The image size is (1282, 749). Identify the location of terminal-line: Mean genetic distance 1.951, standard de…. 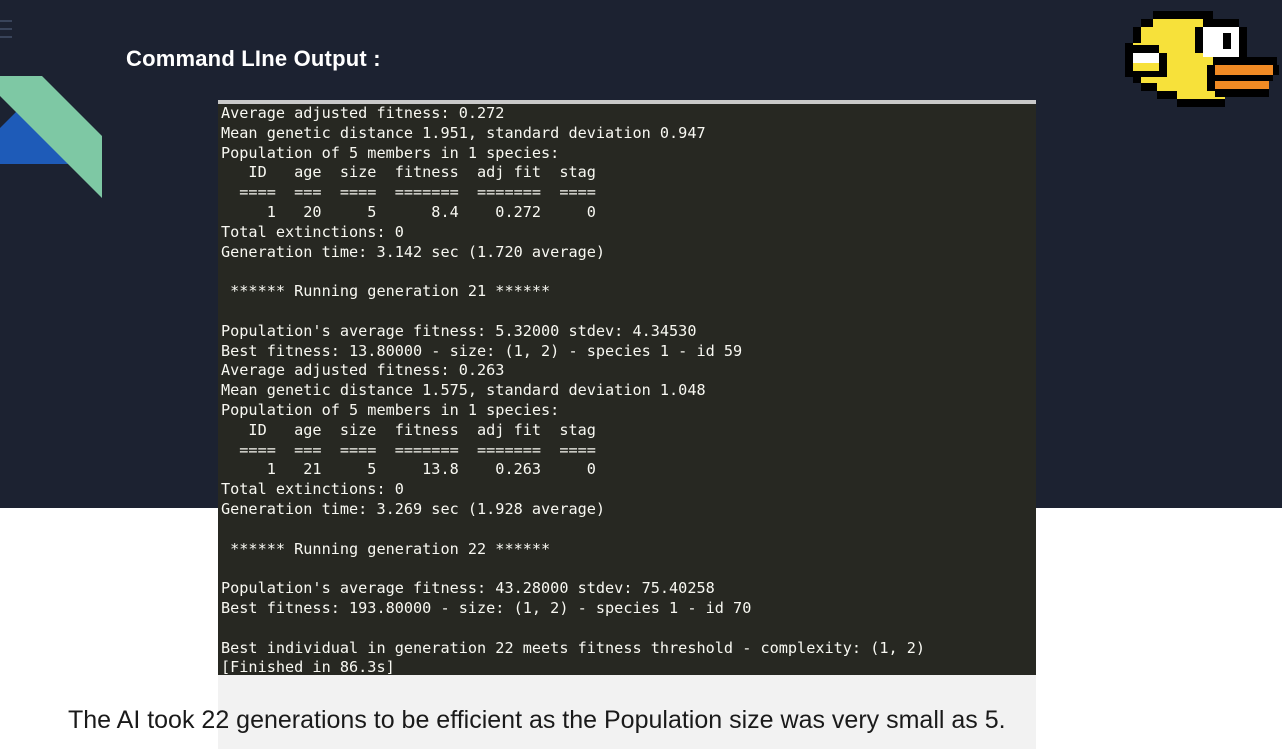
(463, 132).